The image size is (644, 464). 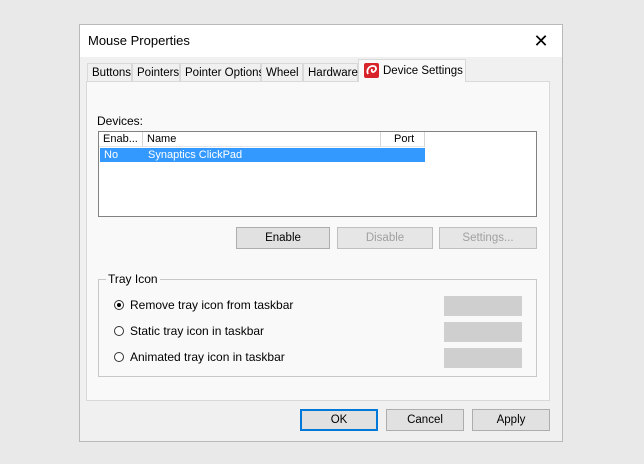 What do you see at coordinates (423, 71) in the screenshot?
I see `tab-device-settings-label: Device Settings` at bounding box center [423, 71].